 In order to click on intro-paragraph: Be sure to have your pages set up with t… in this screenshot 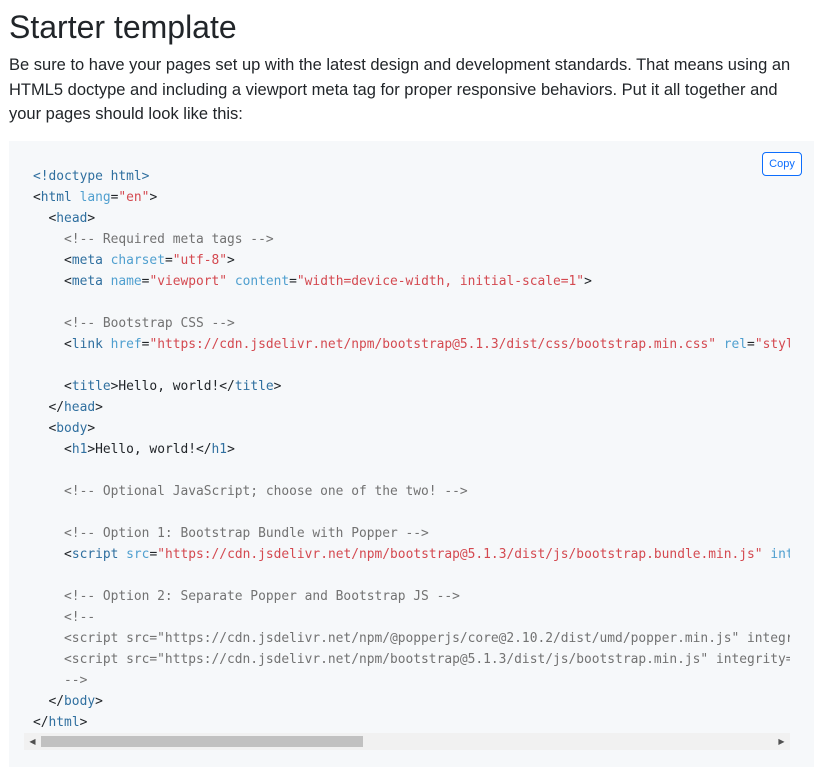, I will do `click(400, 89)`.